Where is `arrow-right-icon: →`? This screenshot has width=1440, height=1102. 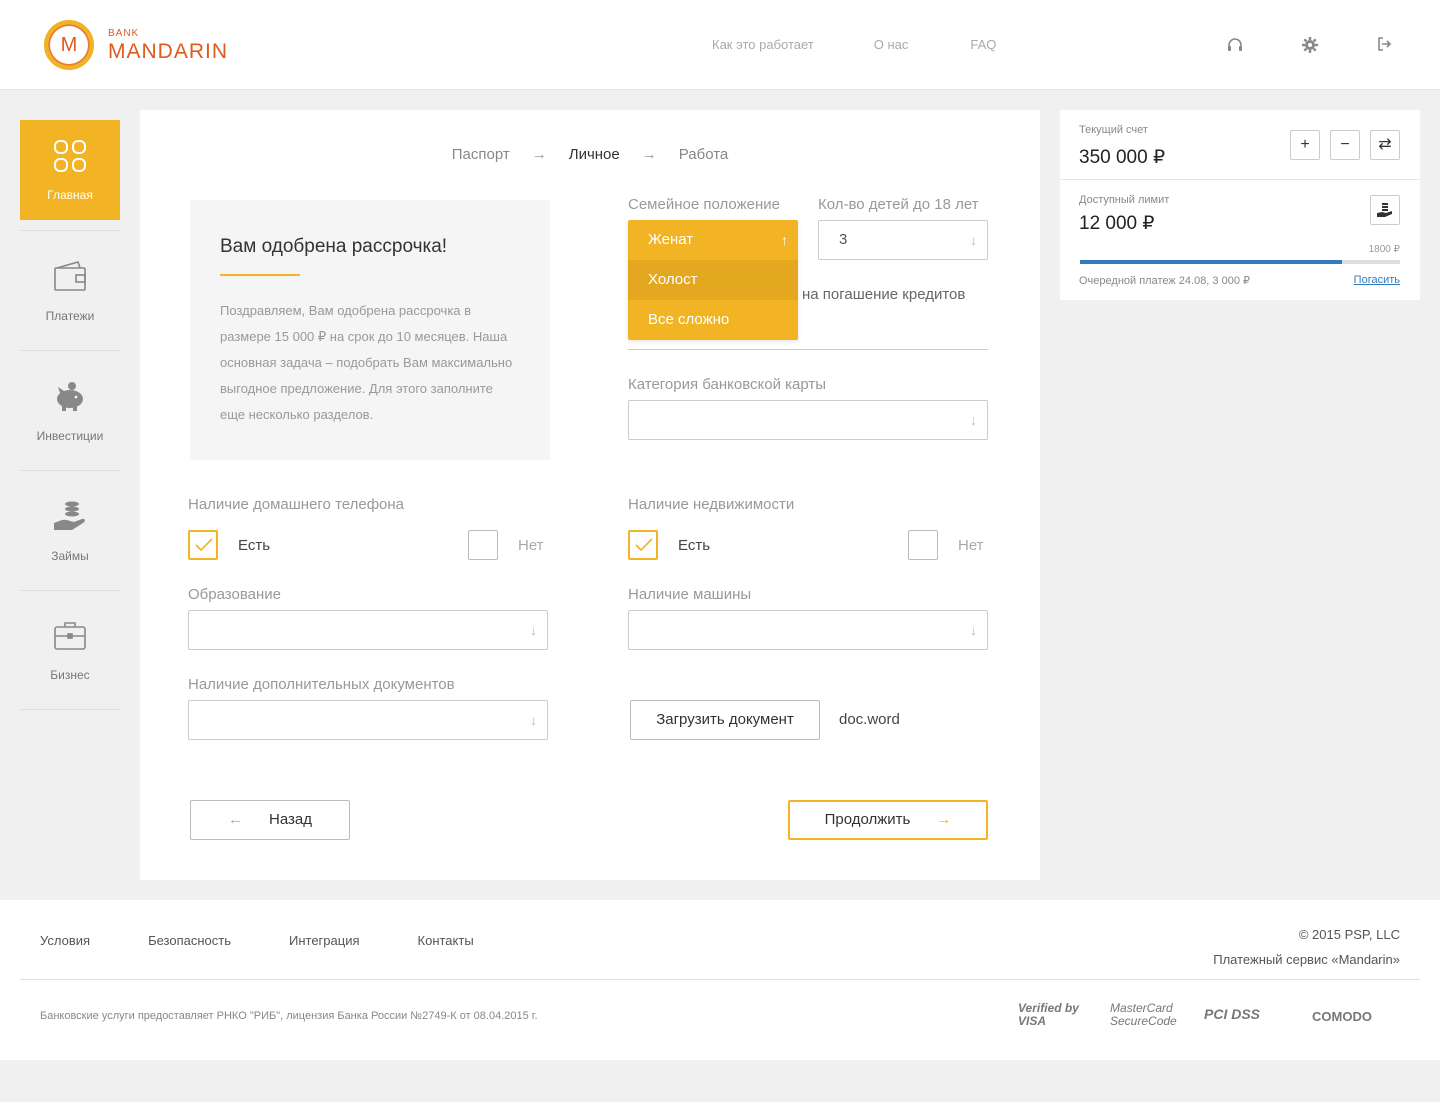 arrow-right-icon: → is located at coordinates (944, 819).